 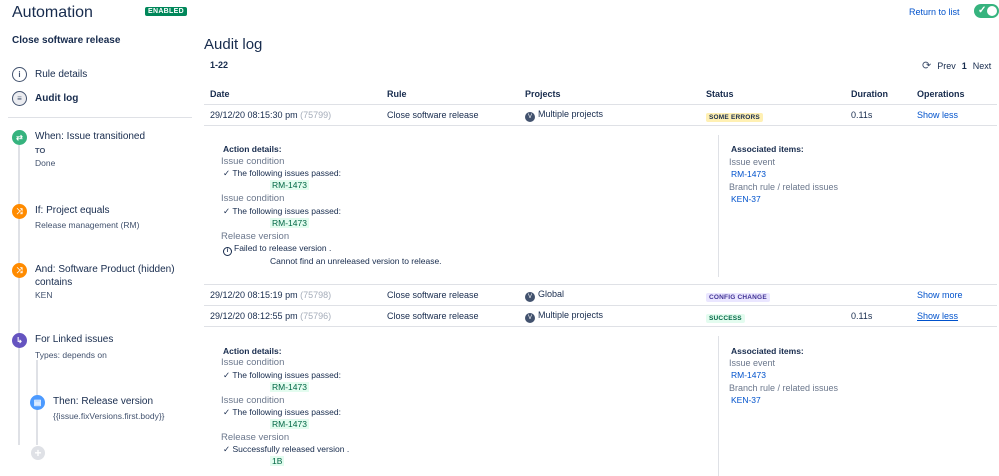 What do you see at coordinates (551, 294) in the screenshot?
I see `row-projects-text: Global` at bounding box center [551, 294].